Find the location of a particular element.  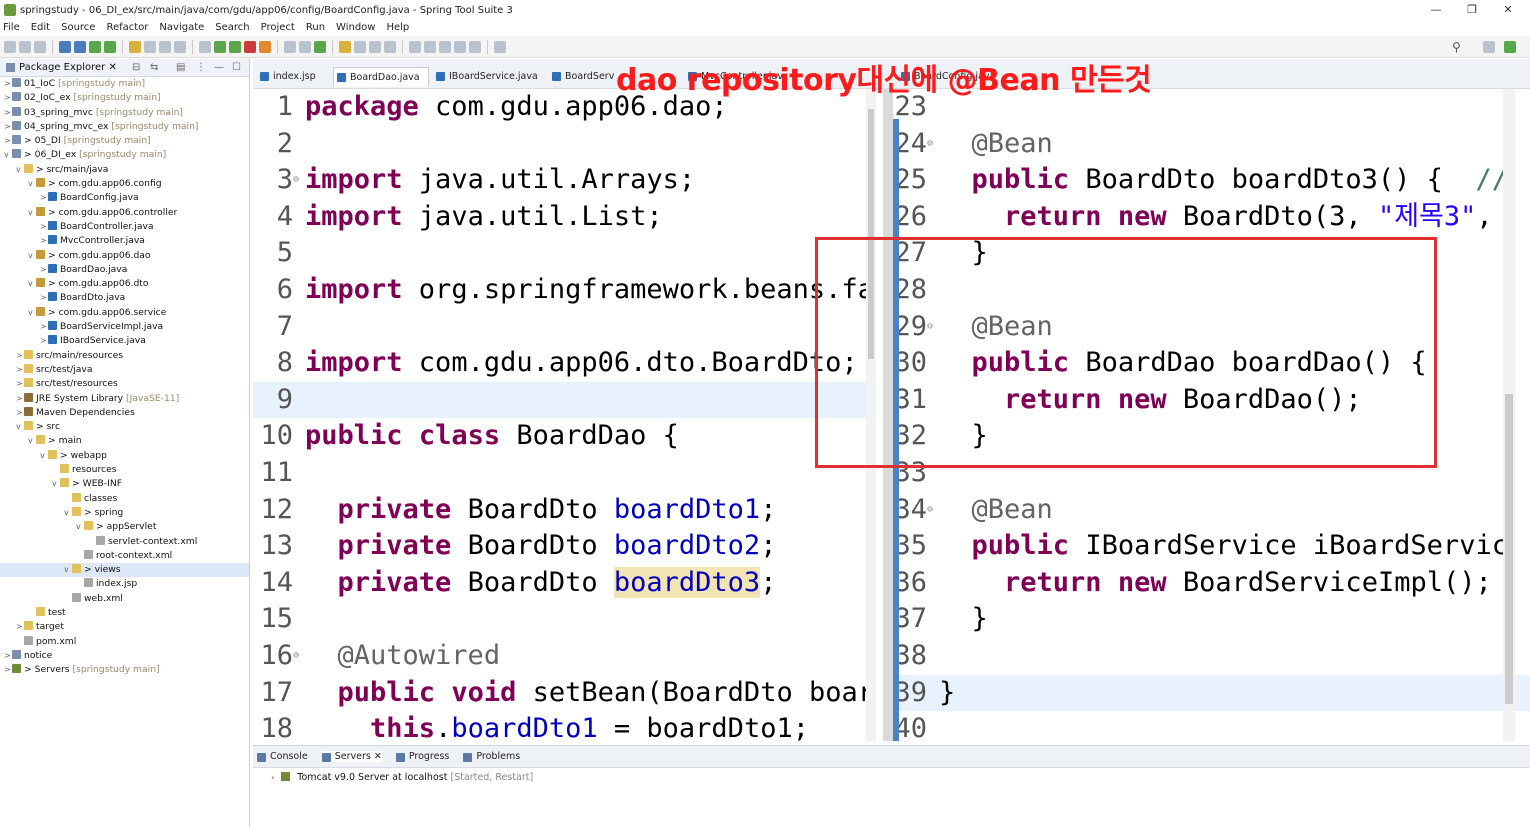

tree-item: v > com.gdu.app06.config is located at coordinates (124, 184).